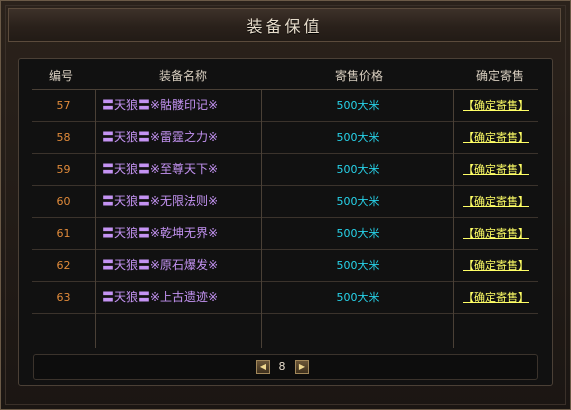  Describe the element at coordinates (63, 169) in the screenshot. I see `row-number: 59` at that location.